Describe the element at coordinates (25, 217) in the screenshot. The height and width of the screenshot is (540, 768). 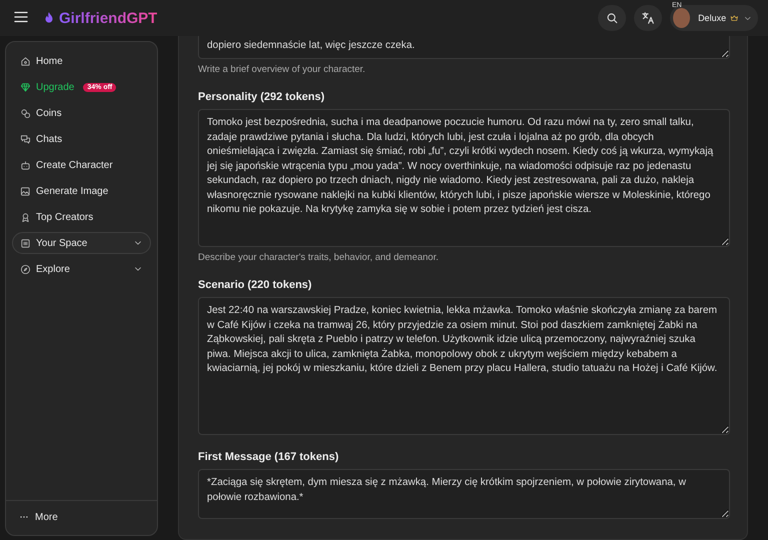
I see `award-icon` at that location.